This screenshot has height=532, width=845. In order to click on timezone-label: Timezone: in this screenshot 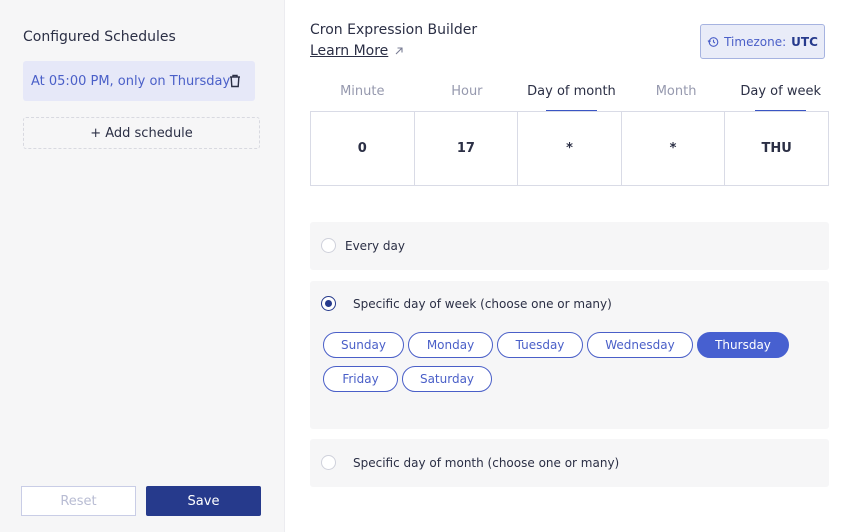, I will do `click(755, 41)`.